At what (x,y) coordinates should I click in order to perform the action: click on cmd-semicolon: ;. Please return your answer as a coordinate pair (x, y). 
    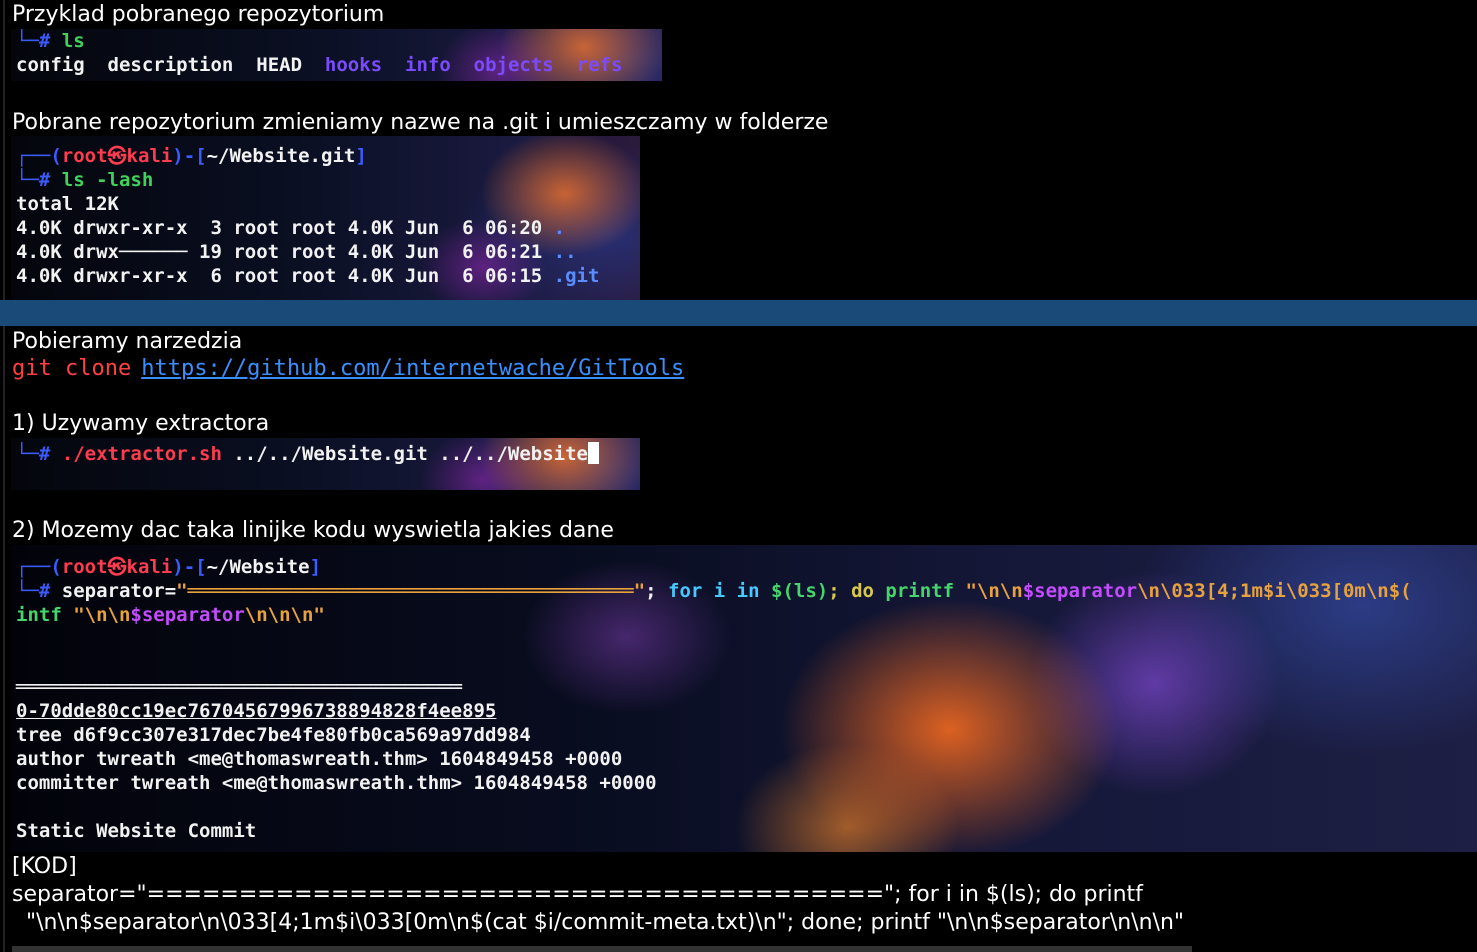
    Looking at the image, I should click on (657, 591).